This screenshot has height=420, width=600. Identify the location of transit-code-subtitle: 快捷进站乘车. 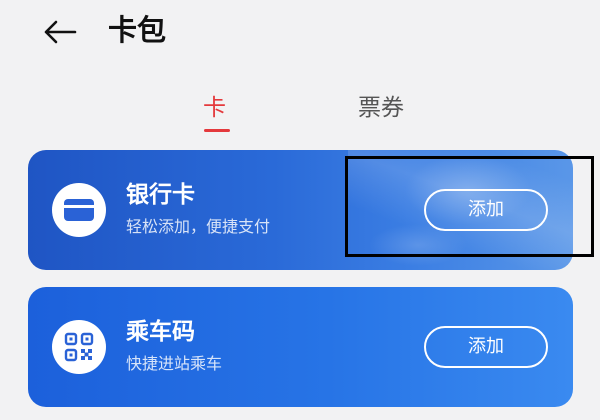
(174, 363).